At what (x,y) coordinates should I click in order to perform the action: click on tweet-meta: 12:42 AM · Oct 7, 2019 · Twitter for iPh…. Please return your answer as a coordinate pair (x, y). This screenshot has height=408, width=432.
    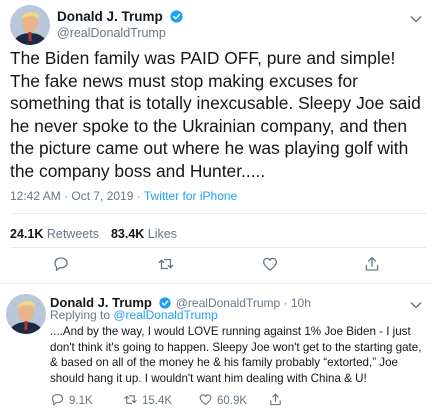
    Looking at the image, I should click on (123, 196).